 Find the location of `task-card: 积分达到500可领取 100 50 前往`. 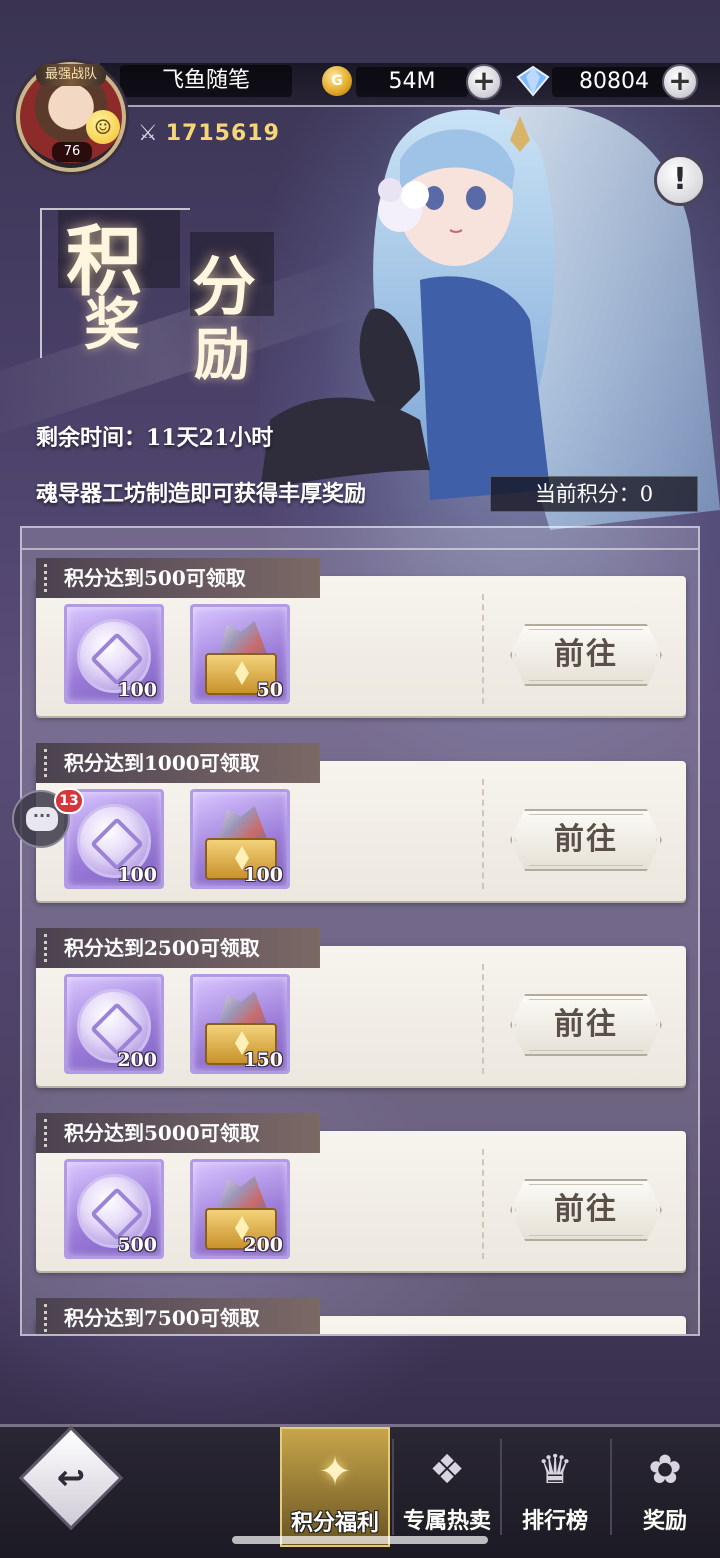

task-card: 积分达到500可领取 100 50 前往 is located at coordinates (361, 637).